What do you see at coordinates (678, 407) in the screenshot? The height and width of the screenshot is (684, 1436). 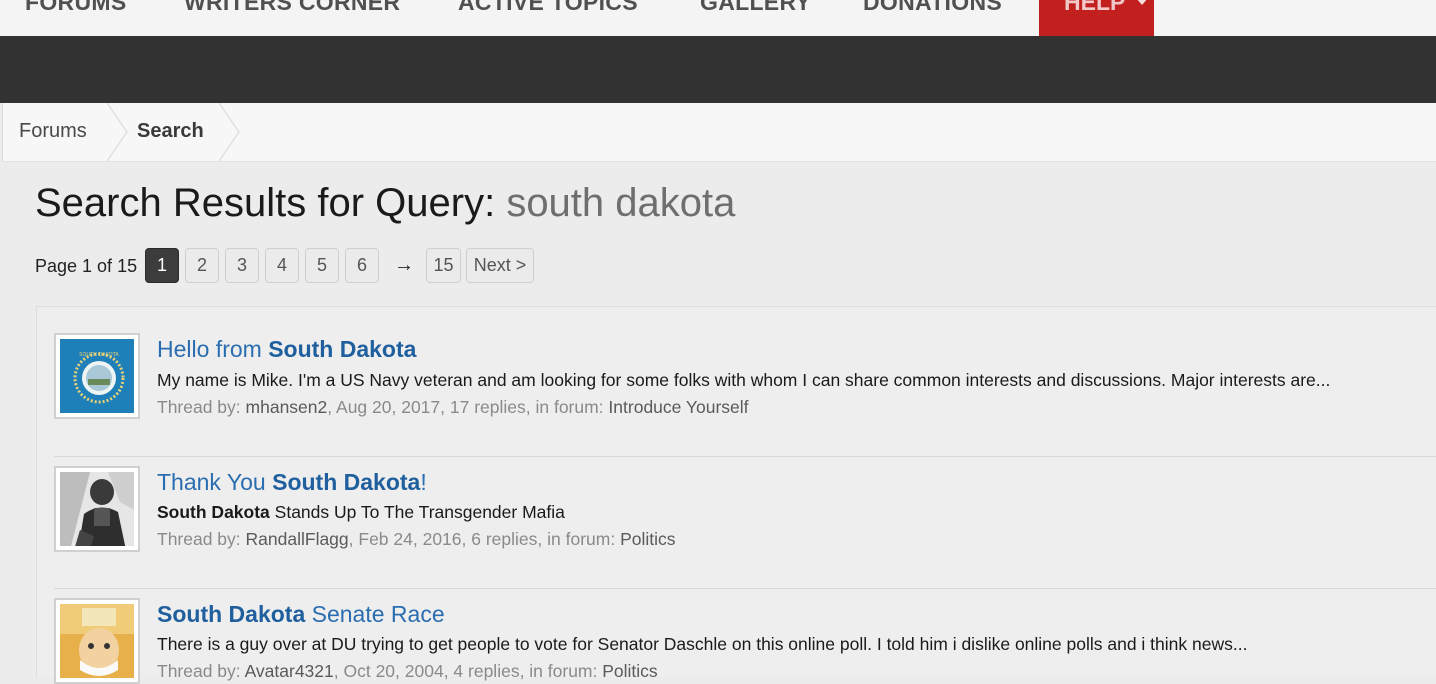 I see `forum-link: Introduce Yourself` at bounding box center [678, 407].